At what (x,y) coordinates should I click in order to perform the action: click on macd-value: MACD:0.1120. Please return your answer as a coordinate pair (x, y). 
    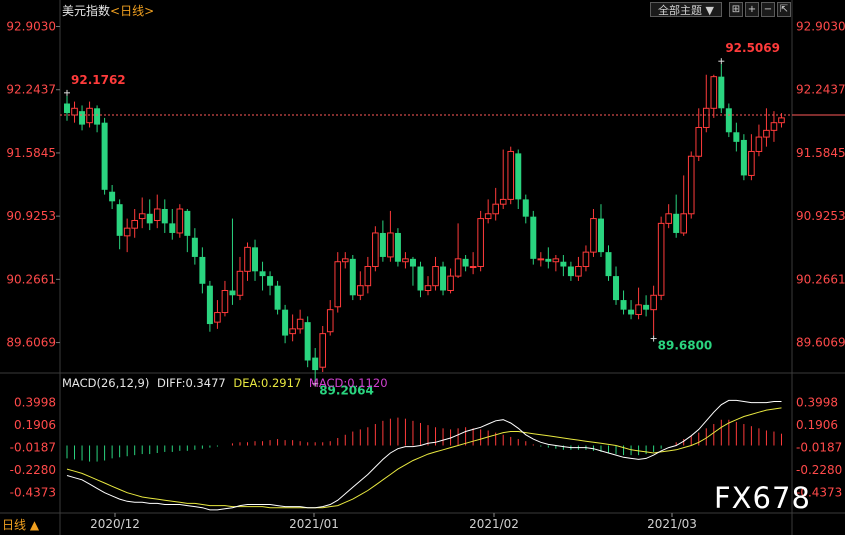
    Looking at the image, I should click on (348, 383).